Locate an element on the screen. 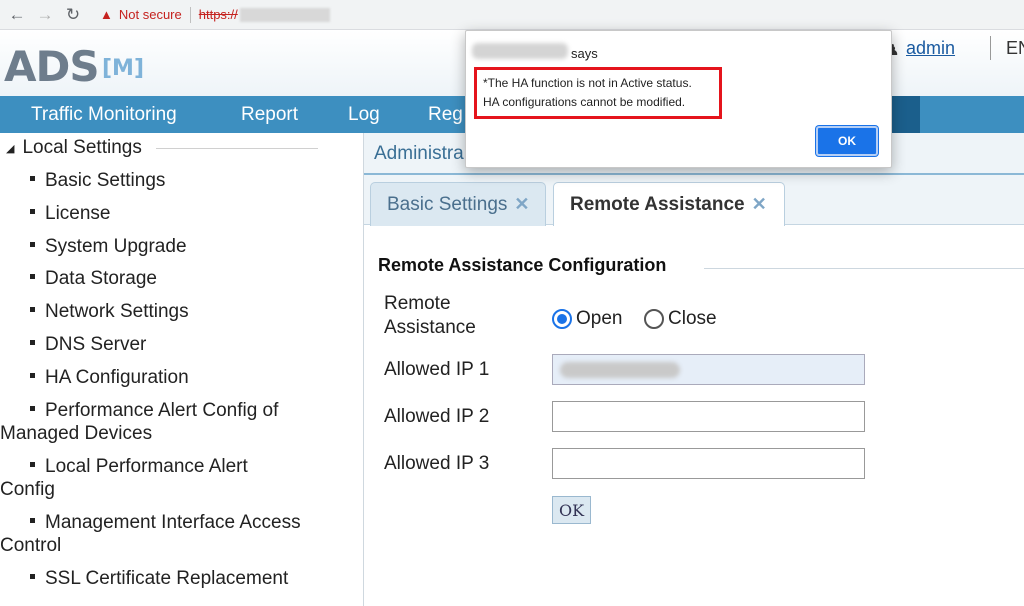  nav-reg: Reg is located at coordinates (445, 114).